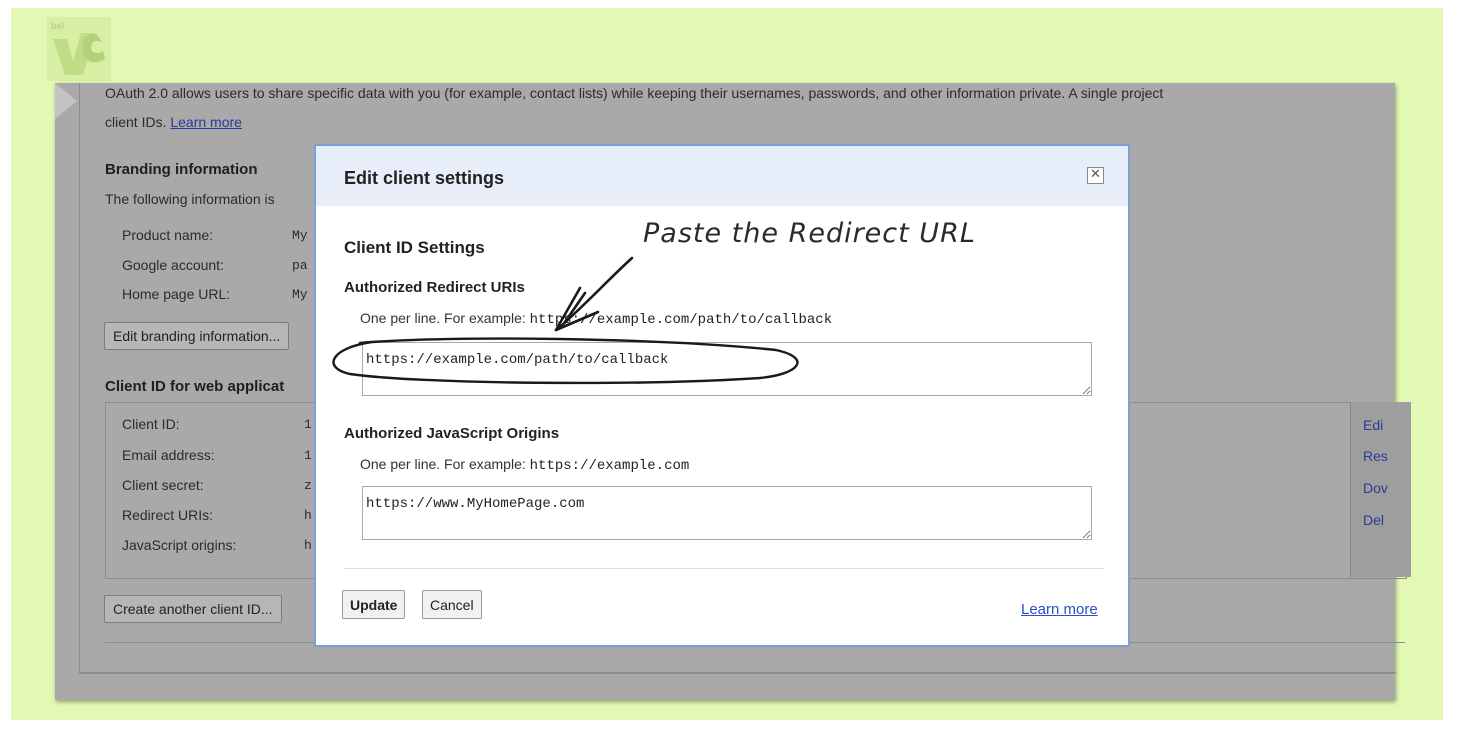 Image resolution: width=1458 pixels, height=742 pixels. I want to click on client-id-settings-title: Client ID Settings, so click(414, 247).